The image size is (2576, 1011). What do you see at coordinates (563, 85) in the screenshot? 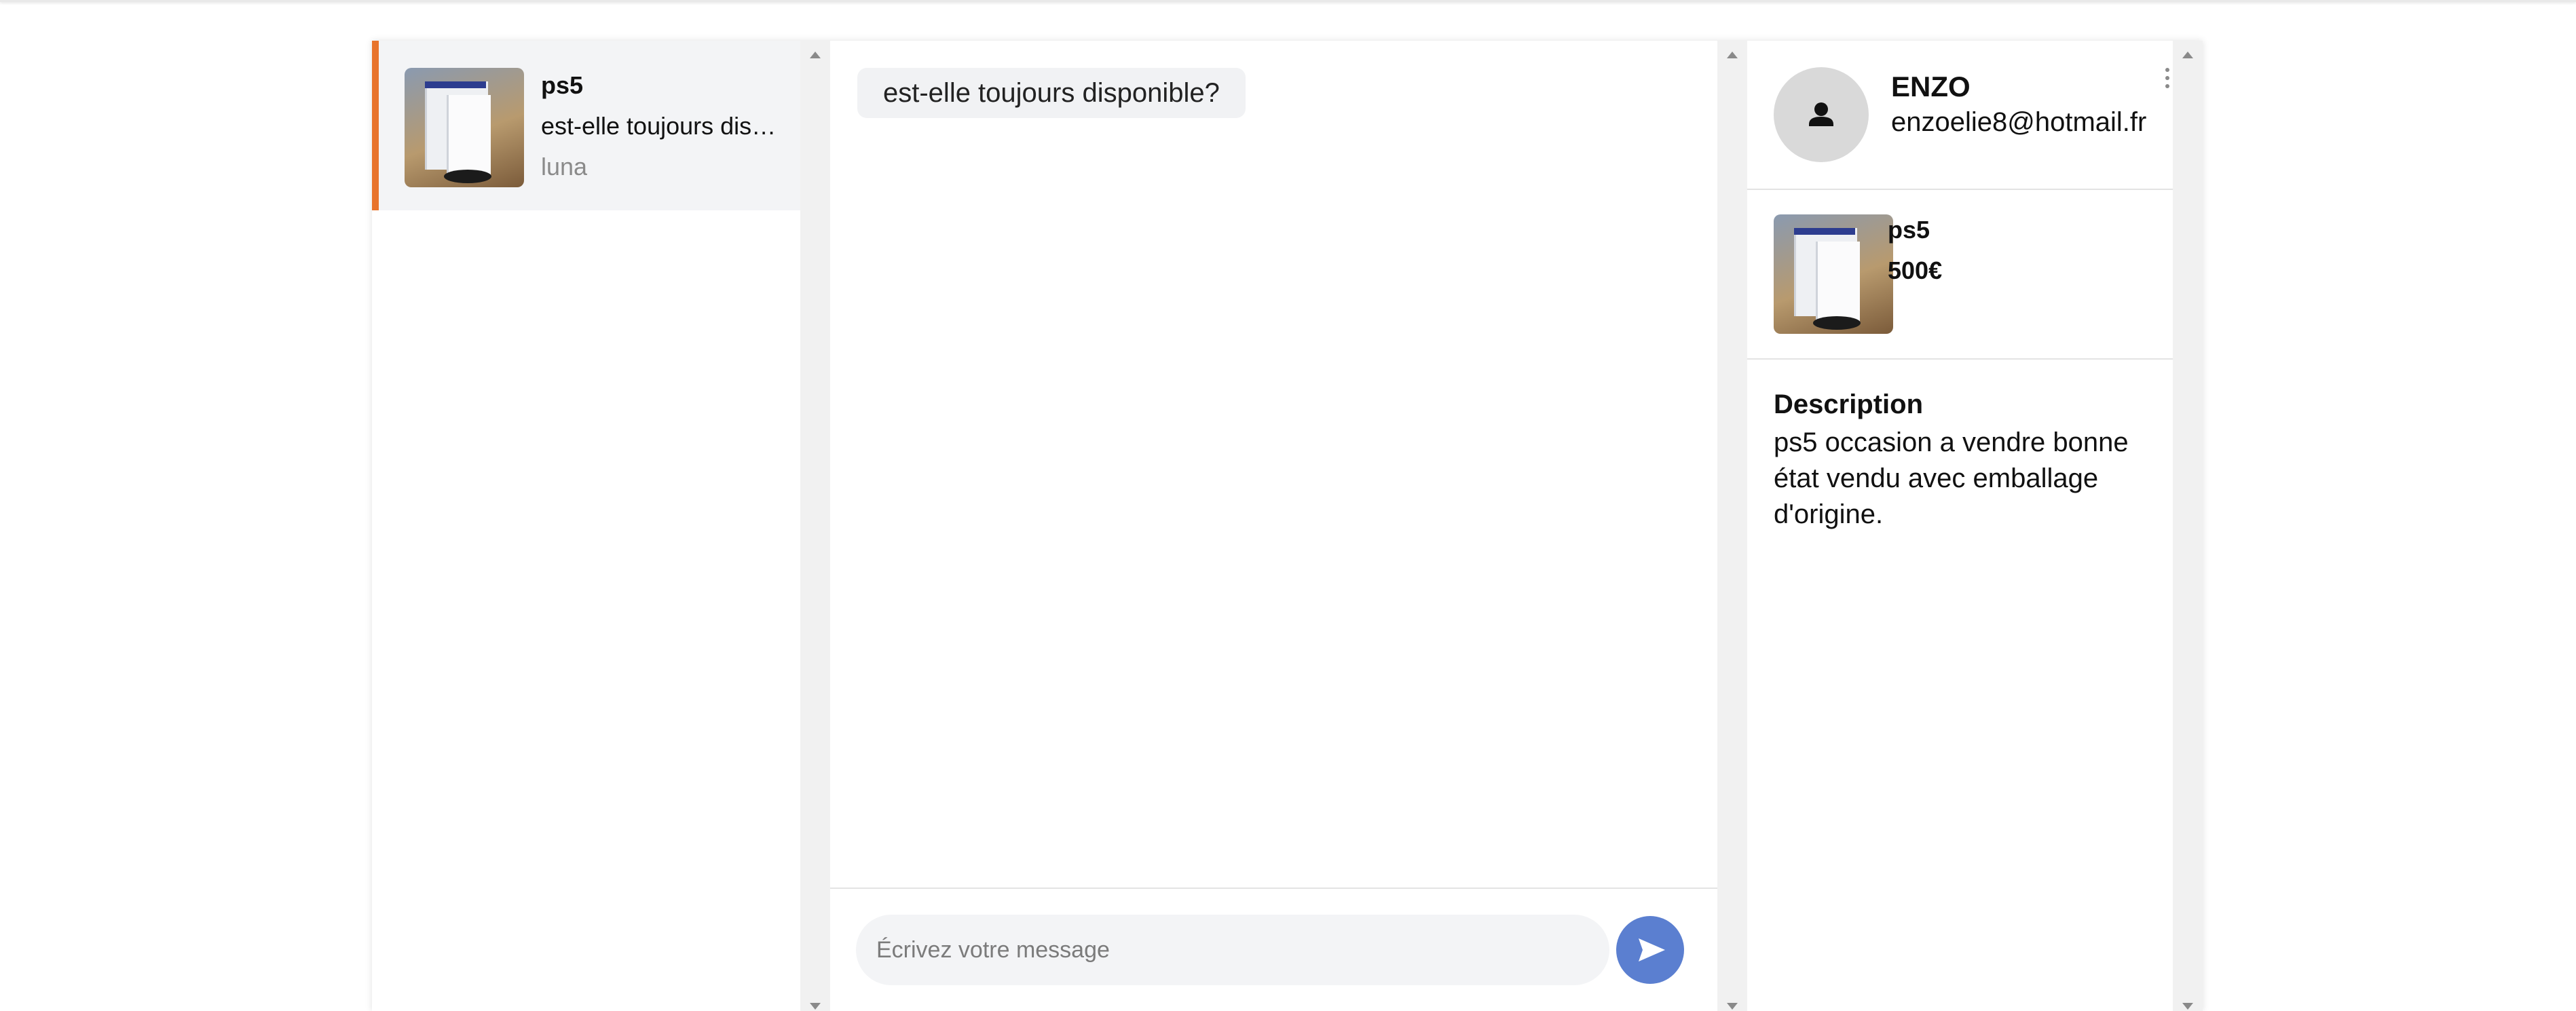
I see `conversation-title: ps5` at bounding box center [563, 85].